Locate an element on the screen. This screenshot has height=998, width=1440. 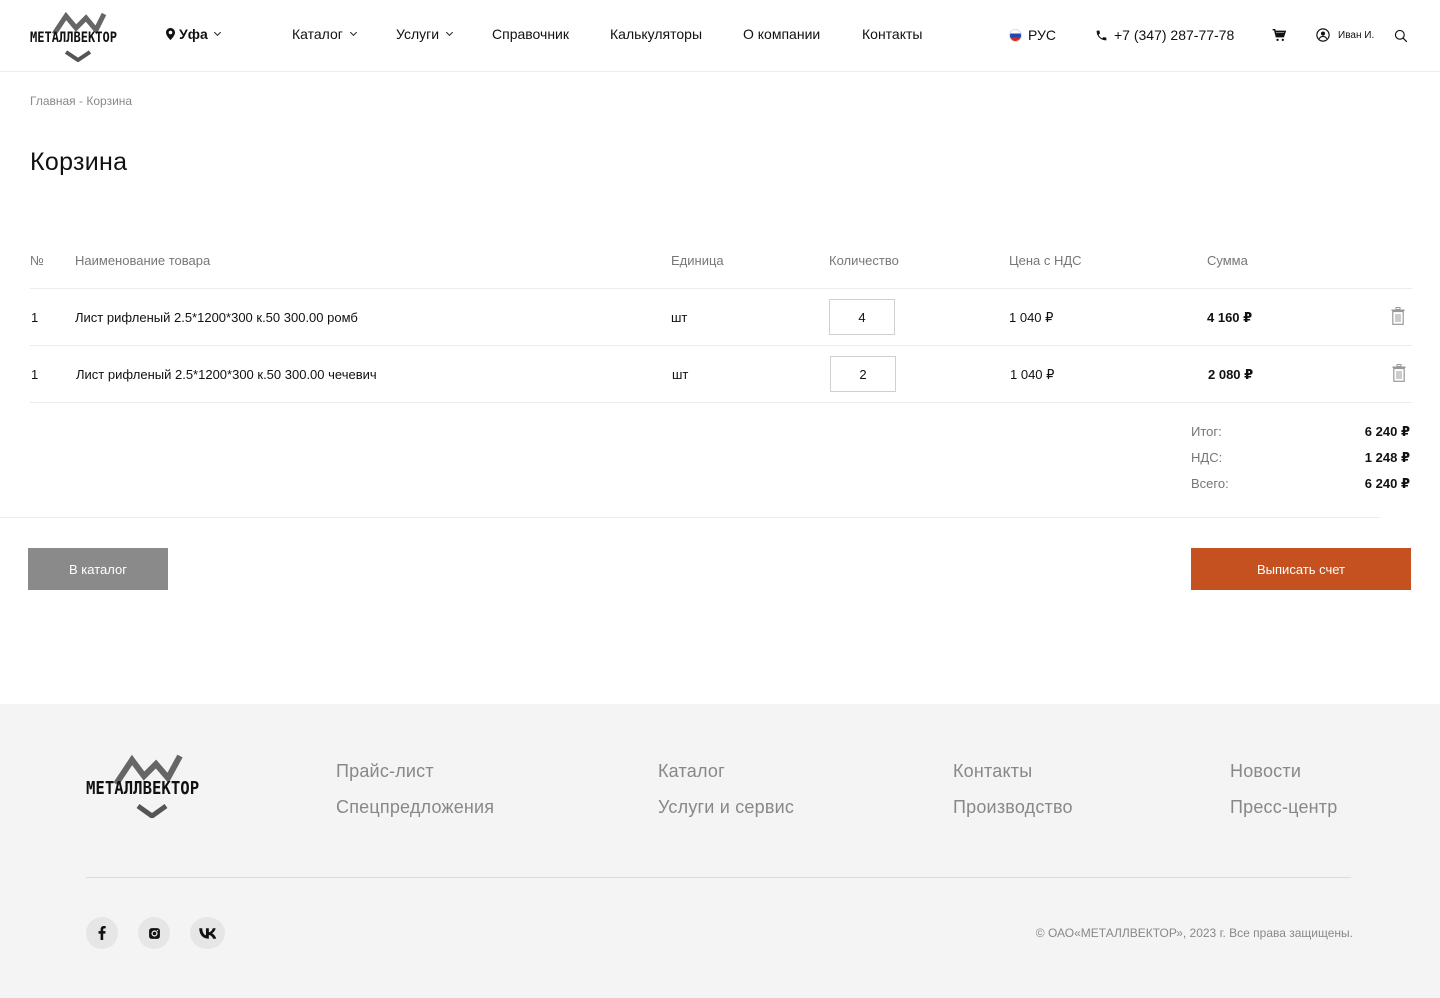
footer-link-catalog: Каталог is located at coordinates (691, 771).